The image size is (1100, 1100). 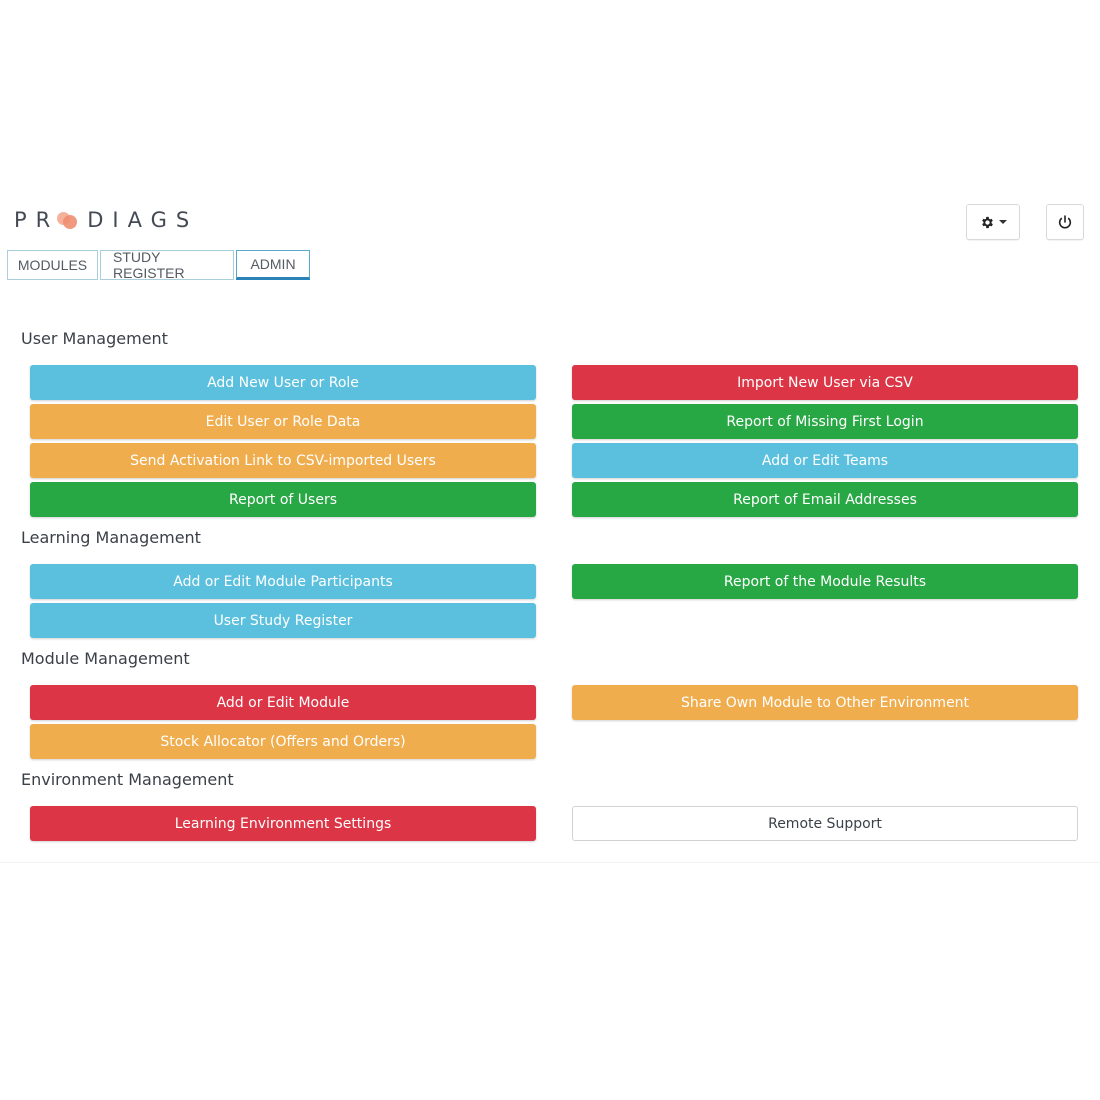 I want to click on share-module-button: Share Own Module to Other Environment, so click(x=825, y=702).